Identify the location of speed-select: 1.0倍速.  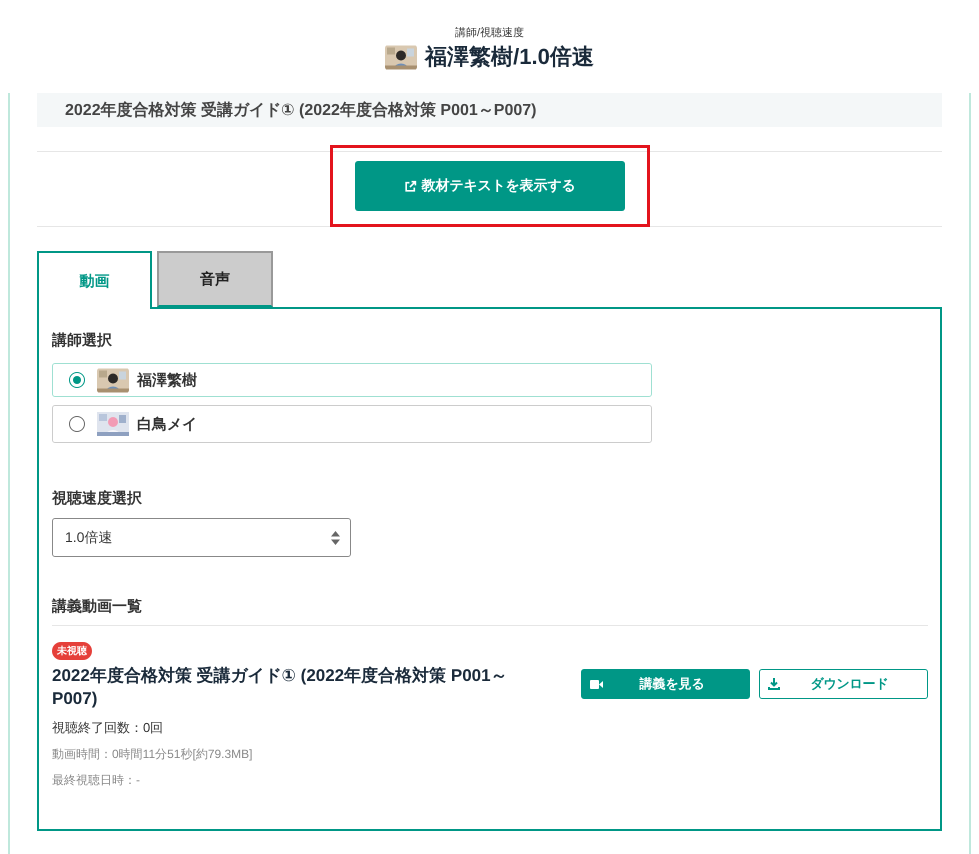
(201, 537).